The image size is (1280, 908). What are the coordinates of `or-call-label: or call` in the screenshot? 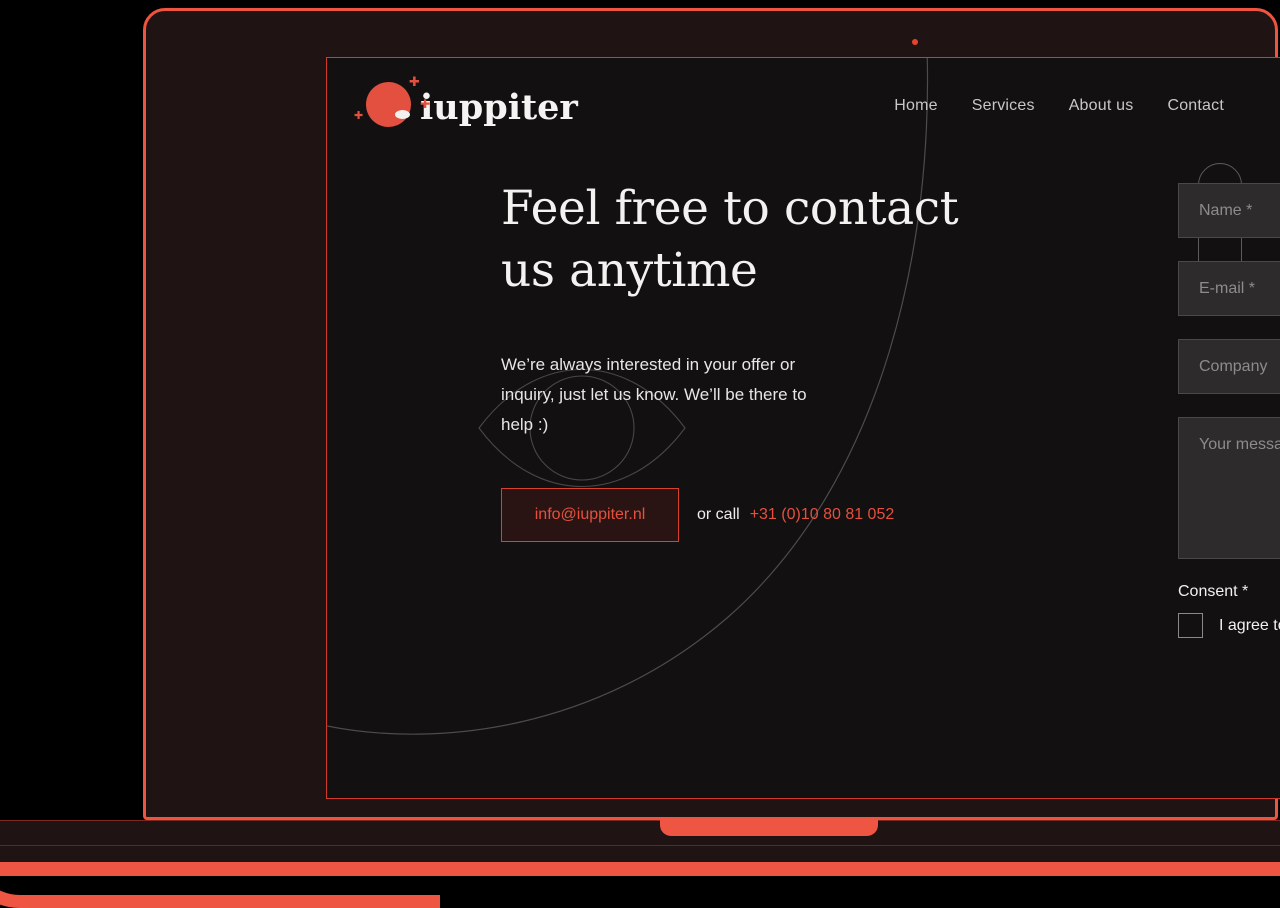 It's located at (718, 514).